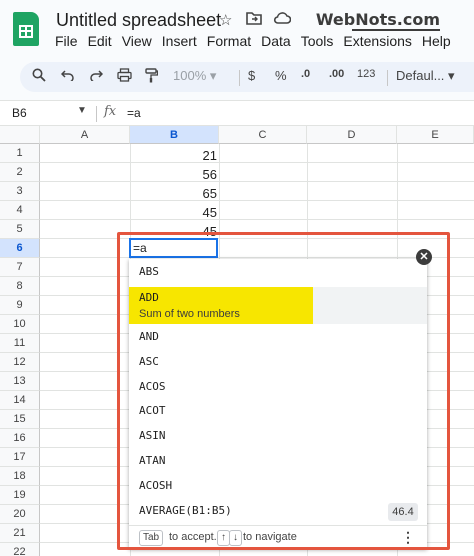  Describe the element at coordinates (137, 41) in the screenshot. I see `menu-view: View` at that location.